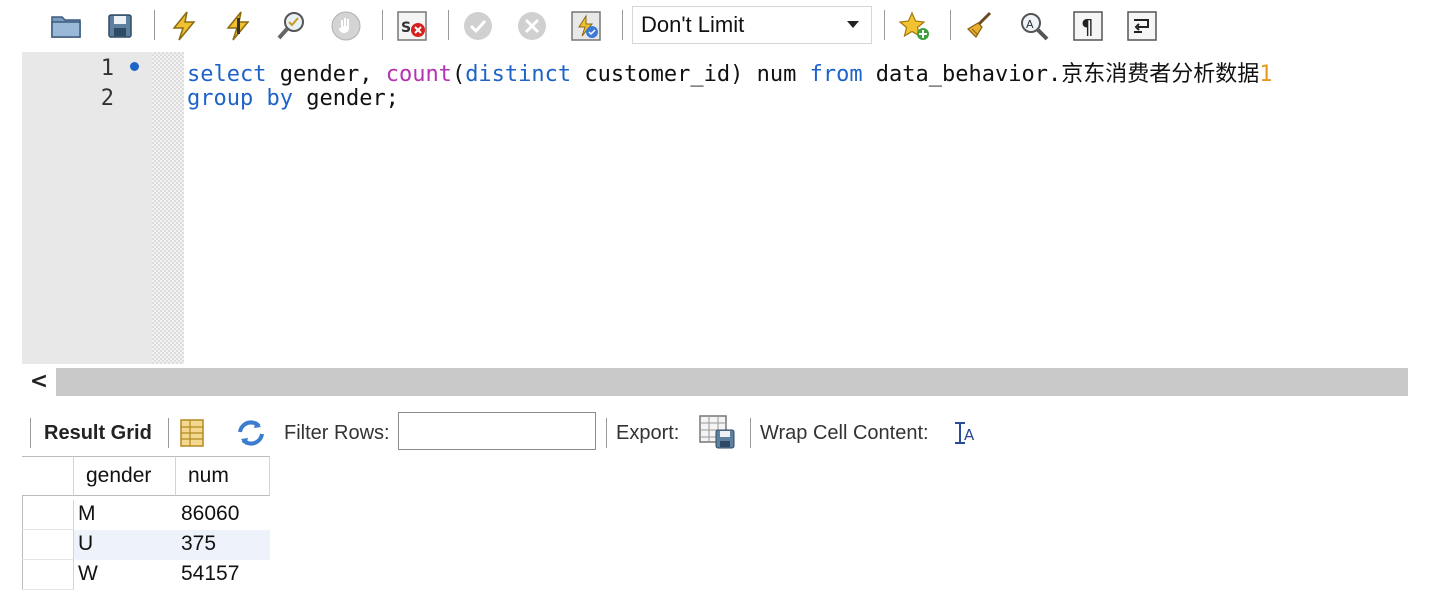 Image resolution: width=1436 pixels, height=614 pixels. Describe the element at coordinates (836, 74) in the screenshot. I see `keyword-from: from` at that location.